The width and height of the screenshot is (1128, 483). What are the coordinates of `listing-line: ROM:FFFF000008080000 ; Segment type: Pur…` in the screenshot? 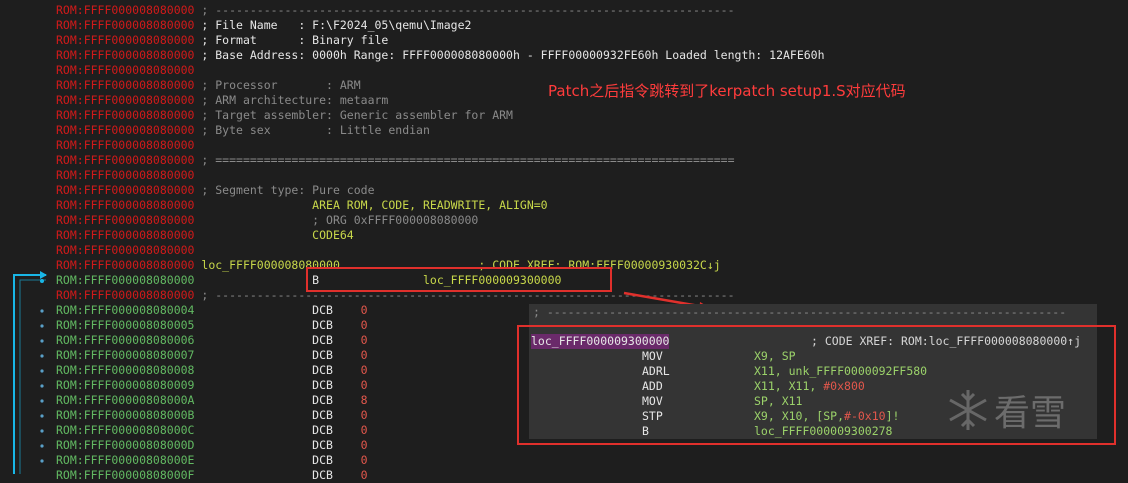 It's located at (215, 190).